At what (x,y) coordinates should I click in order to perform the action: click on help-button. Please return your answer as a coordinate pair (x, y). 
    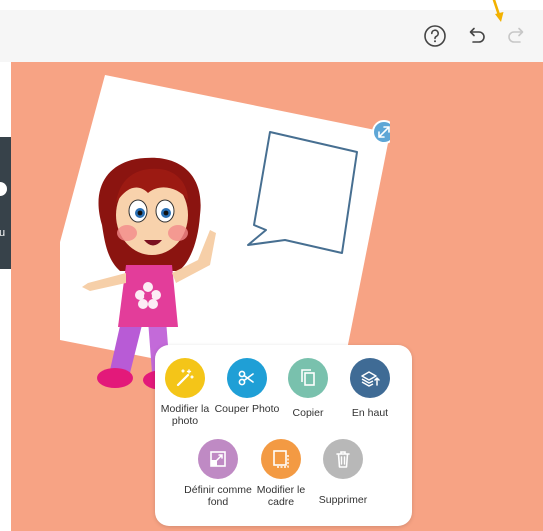
    Looking at the image, I should click on (435, 36).